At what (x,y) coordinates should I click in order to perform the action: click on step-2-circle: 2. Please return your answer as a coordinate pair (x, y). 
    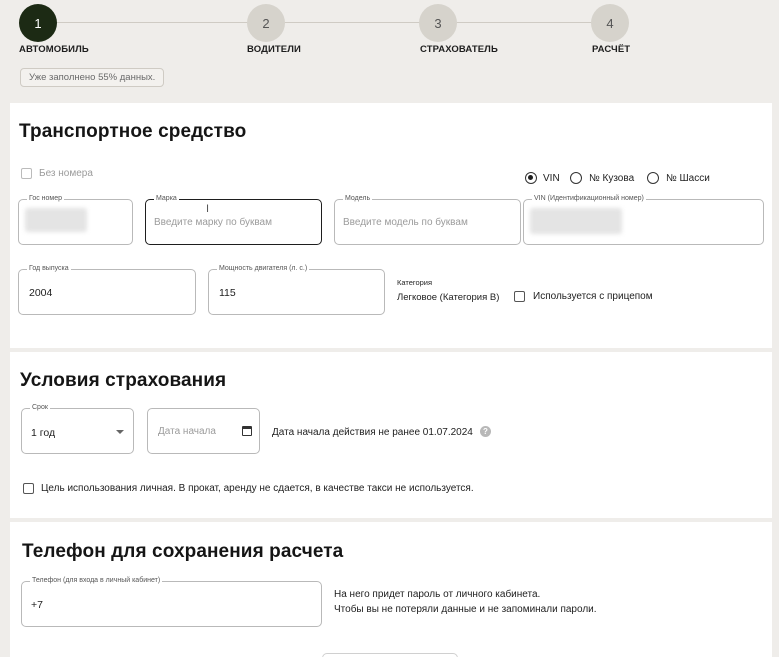
    Looking at the image, I should click on (266, 23).